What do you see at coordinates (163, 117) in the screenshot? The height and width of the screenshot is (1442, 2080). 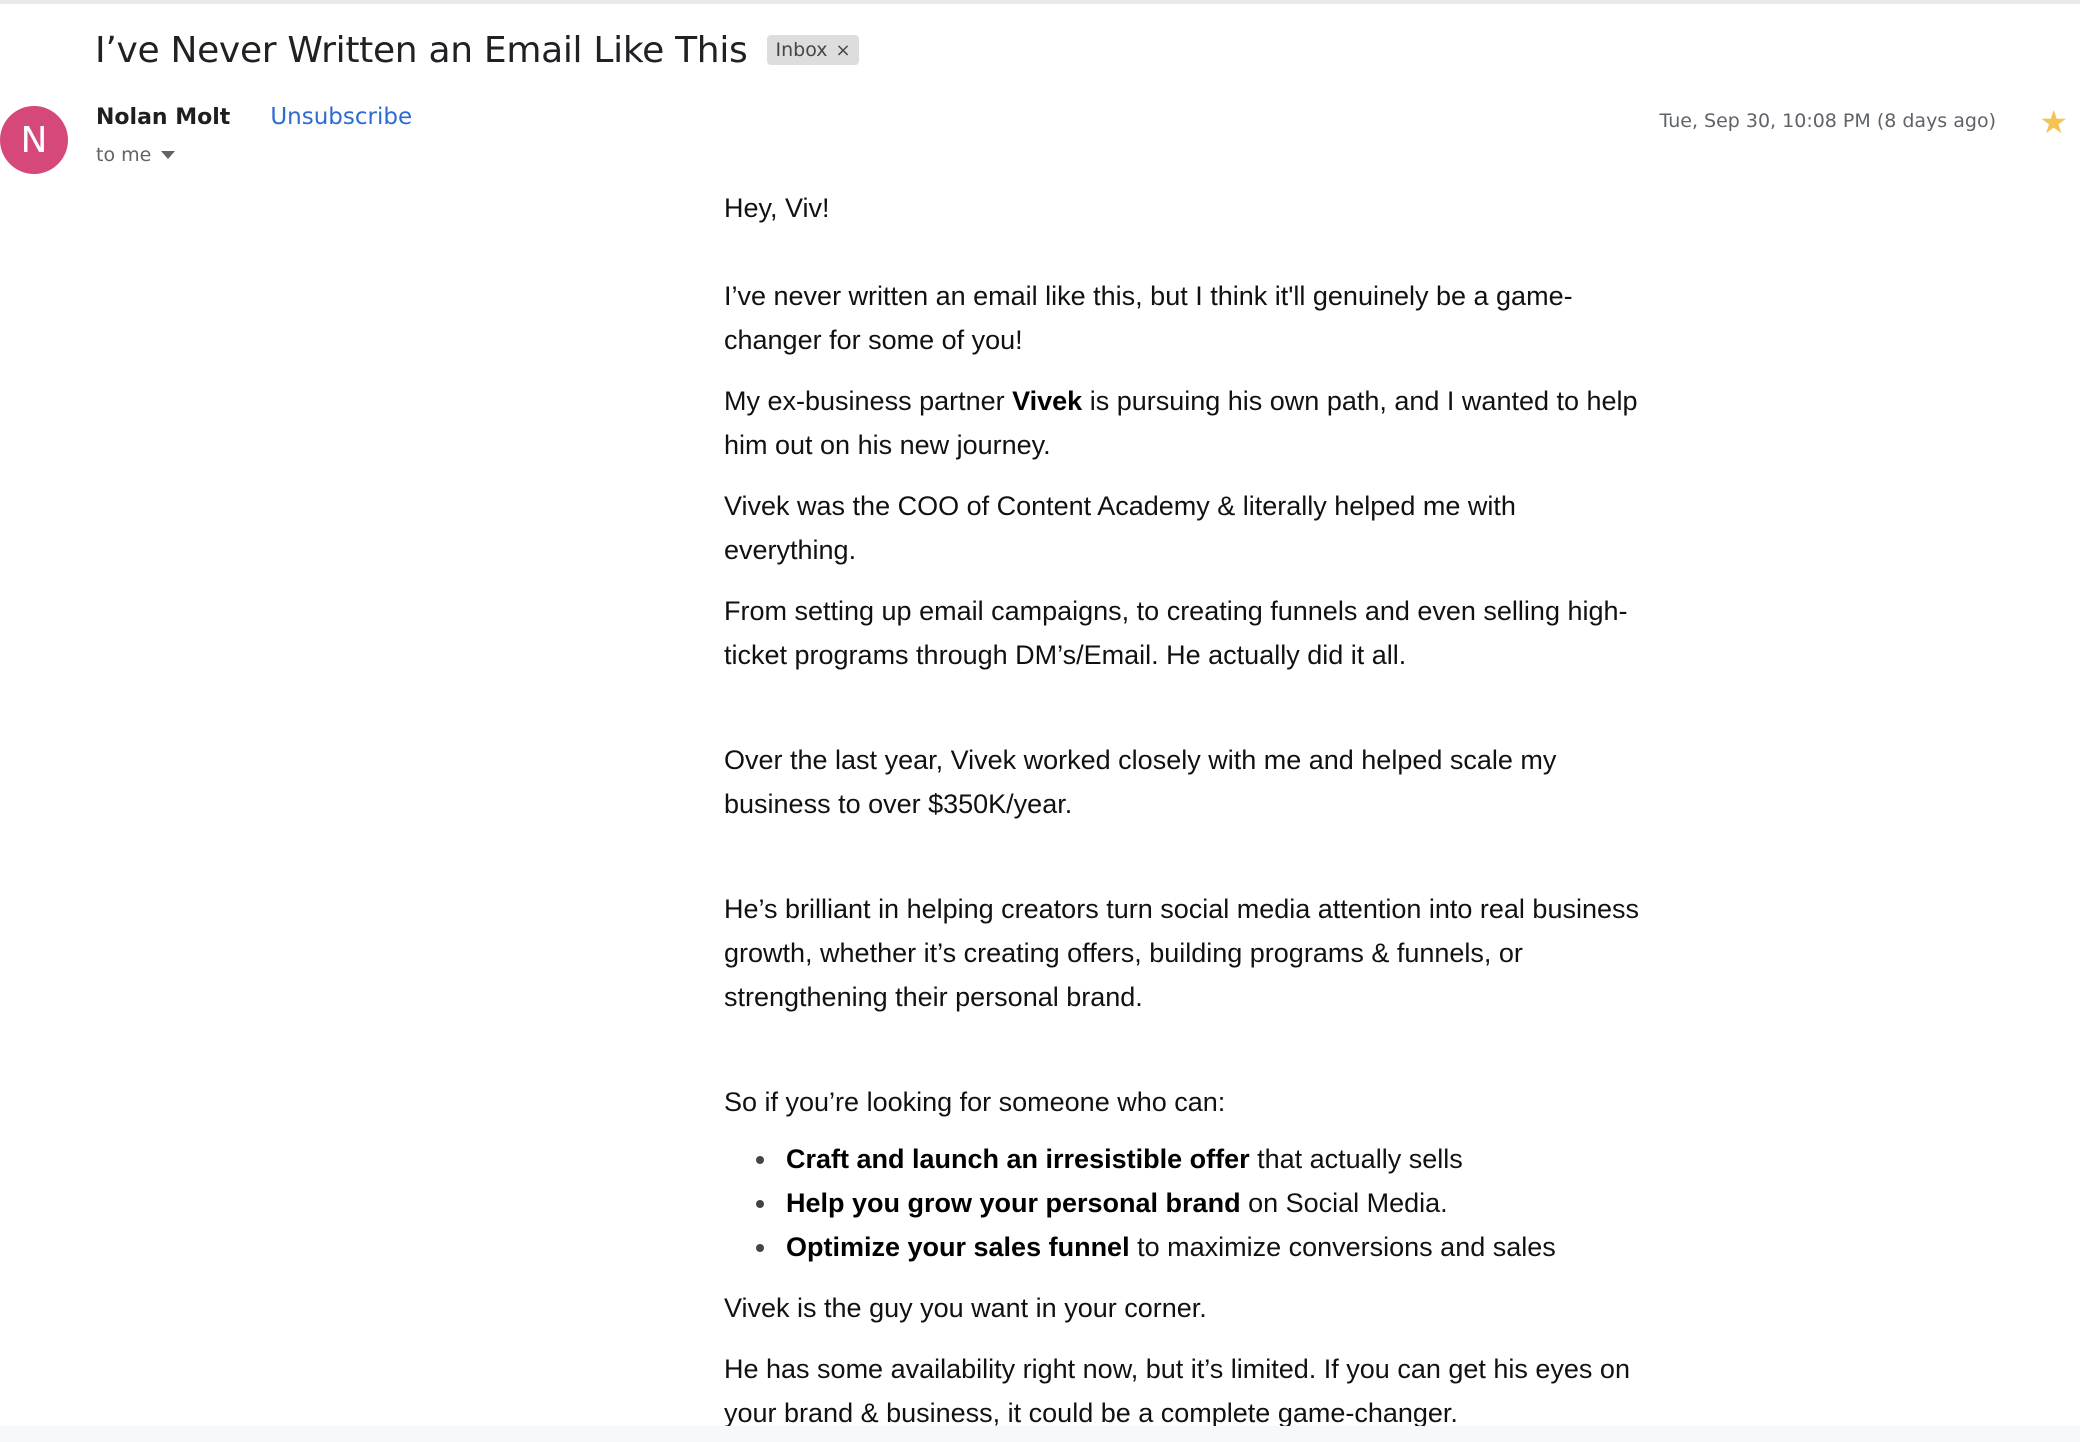 I see `sender-name: Nolan Molt` at bounding box center [163, 117].